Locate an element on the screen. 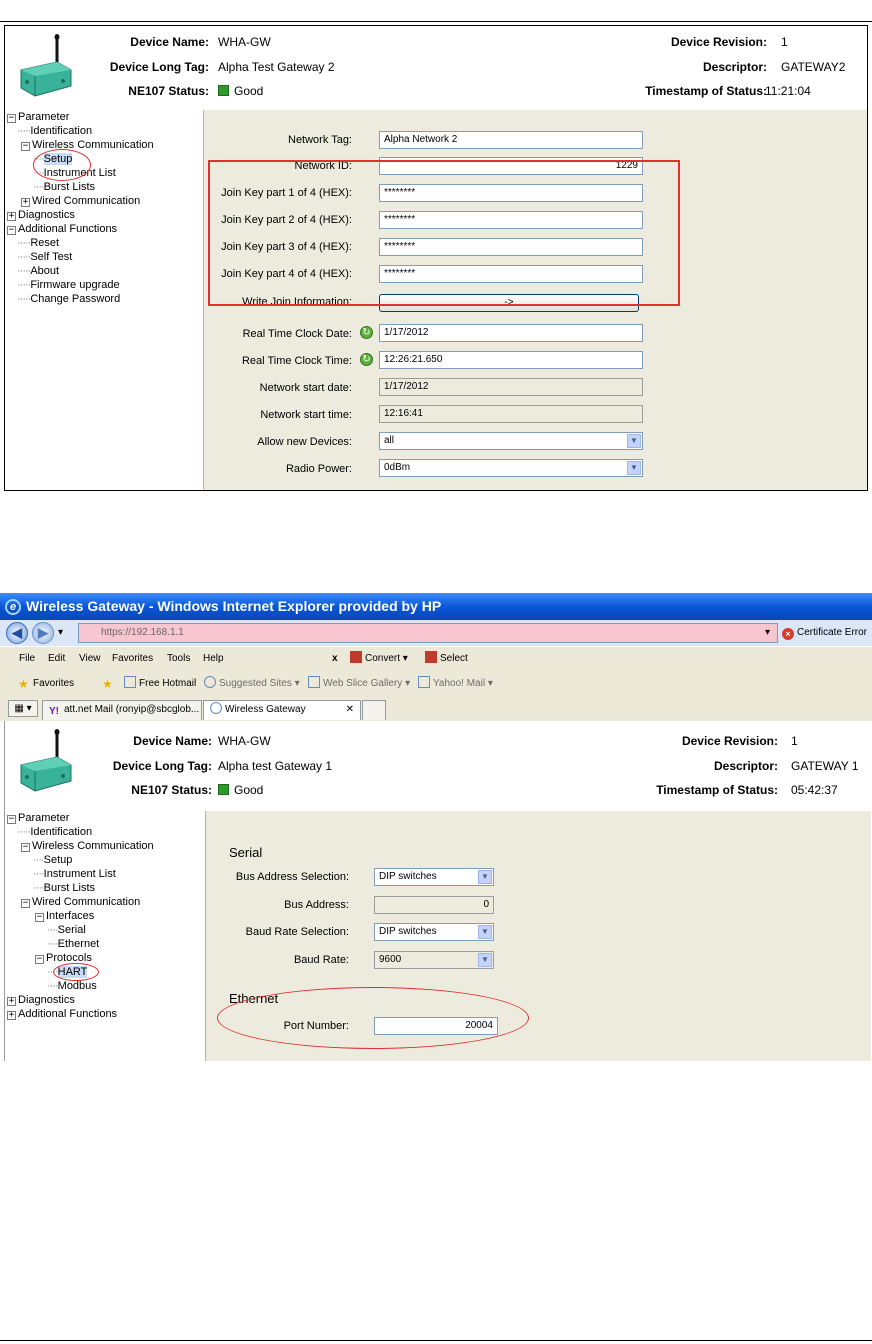  tree-item-wired-communication: + Wired Communication is located at coordinates (80, 201).